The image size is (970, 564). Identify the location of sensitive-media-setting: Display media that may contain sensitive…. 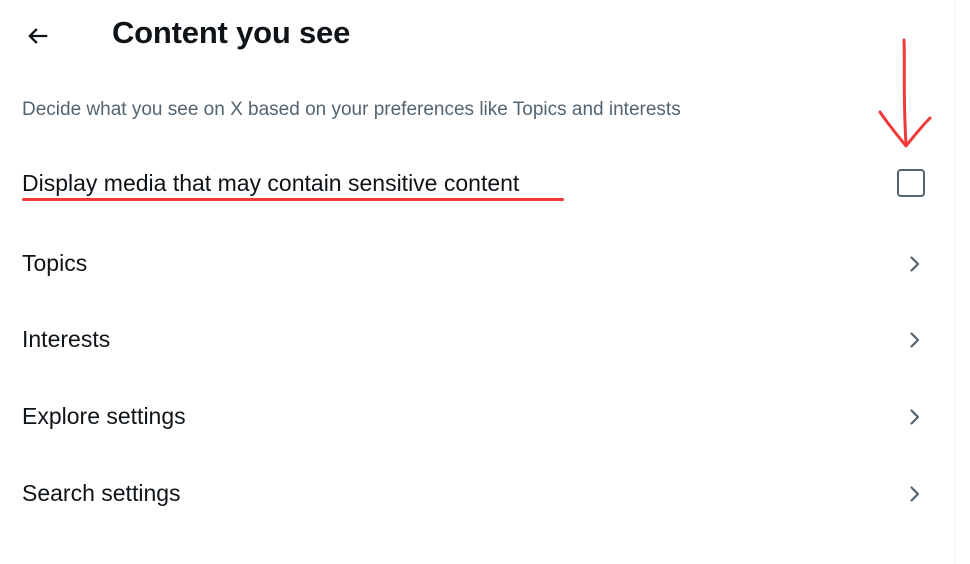
(477, 183).